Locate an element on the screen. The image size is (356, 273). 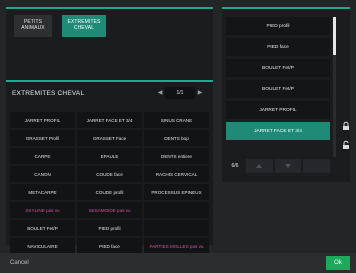
exam-cell: EPAULE is located at coordinates (109, 156).